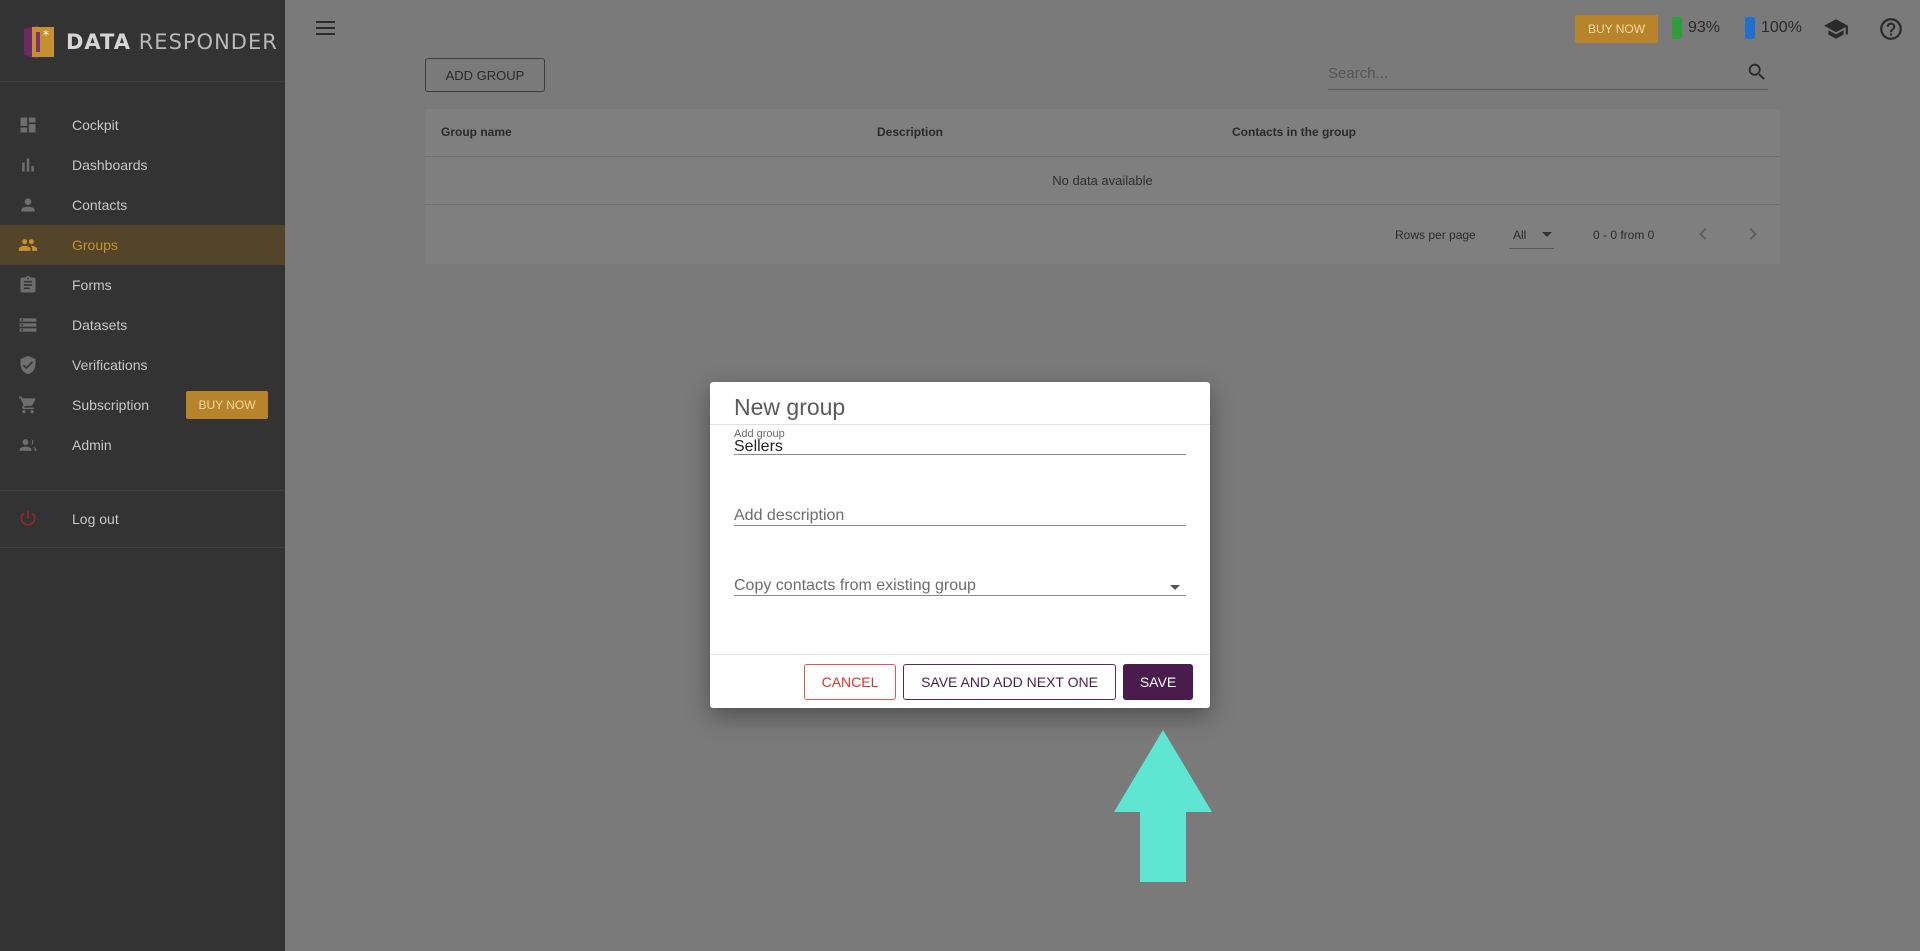 The width and height of the screenshot is (1920, 951). I want to click on menu-toggle-button, so click(326, 28).